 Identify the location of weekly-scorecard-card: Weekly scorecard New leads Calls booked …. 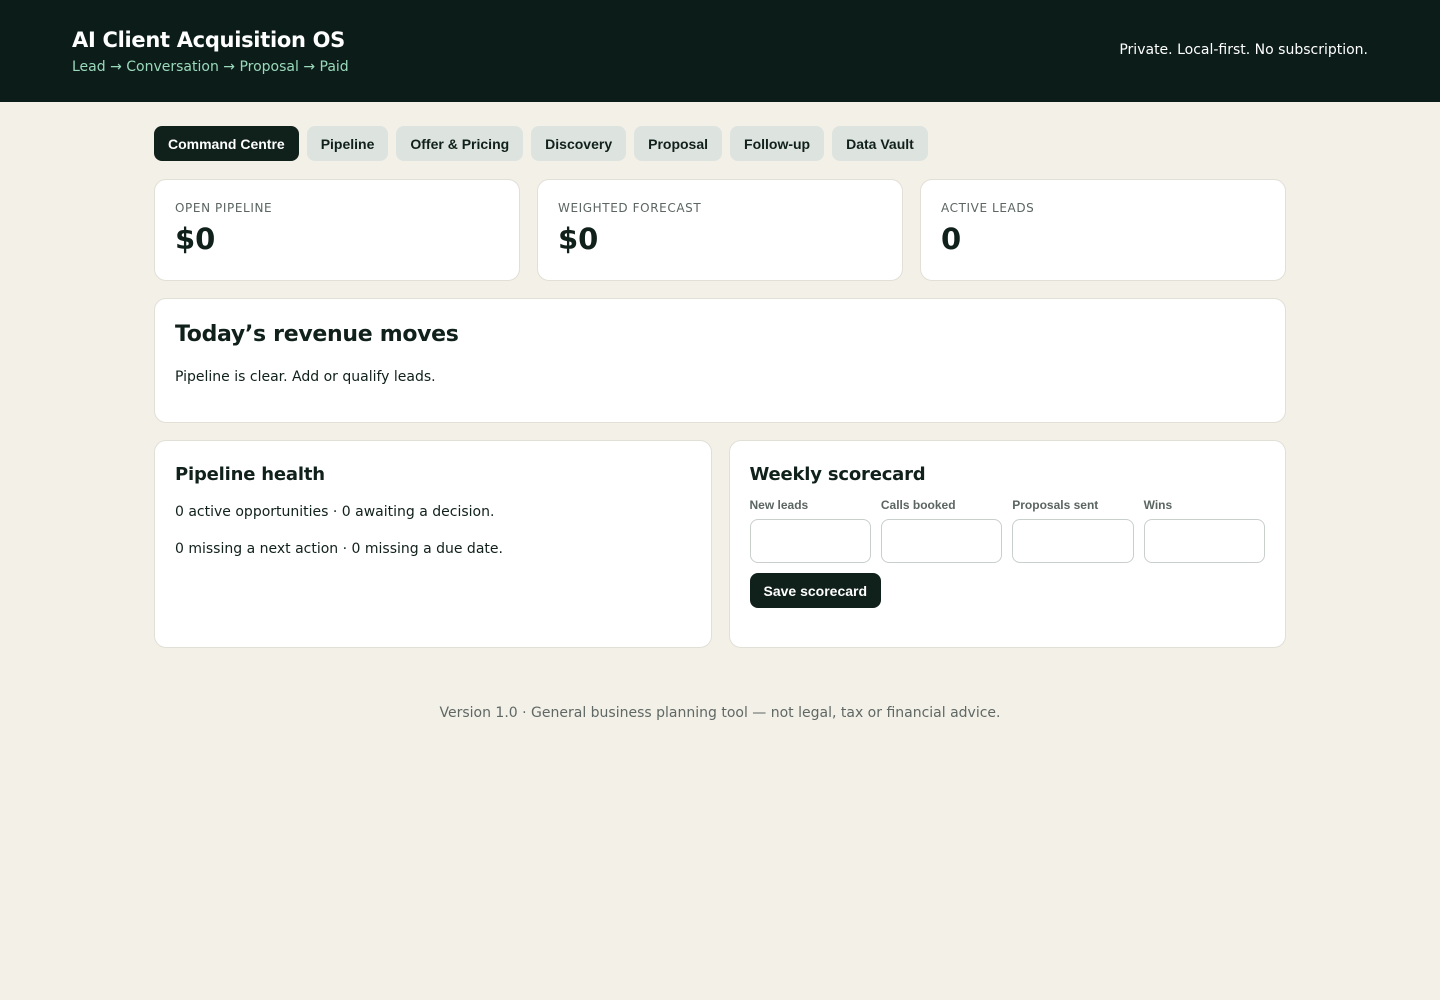
(1007, 544).